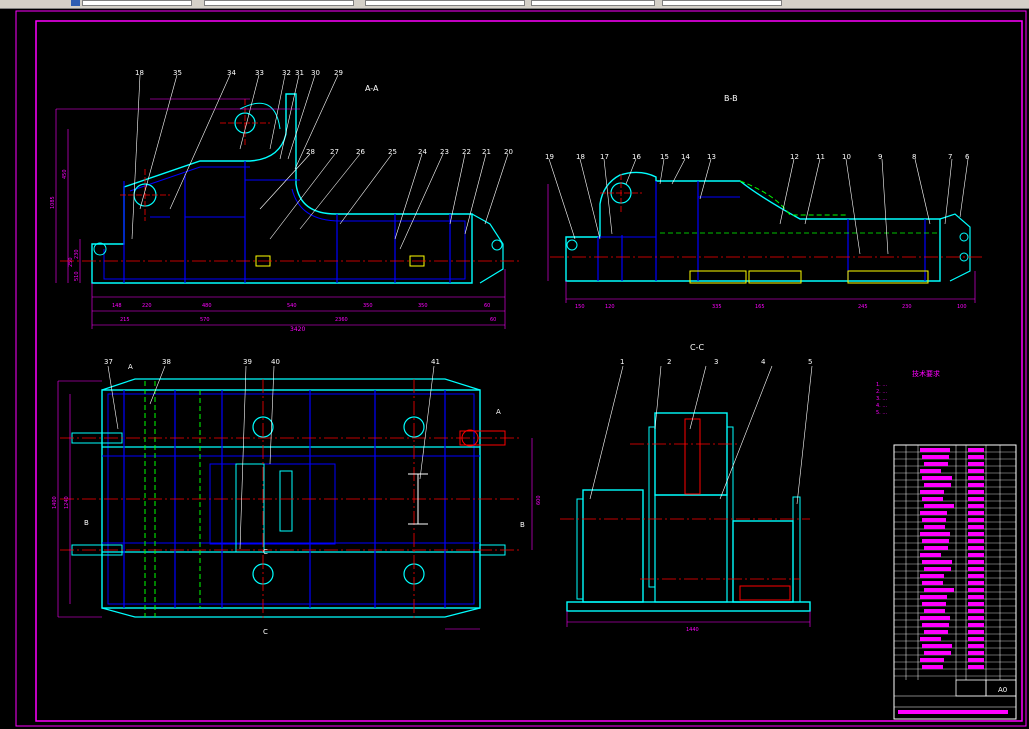 Image resolution: width=1029 pixels, height=729 pixels. Describe the element at coordinates (125, 320) in the screenshot. I see `dim-aa-lower: 215` at that location.